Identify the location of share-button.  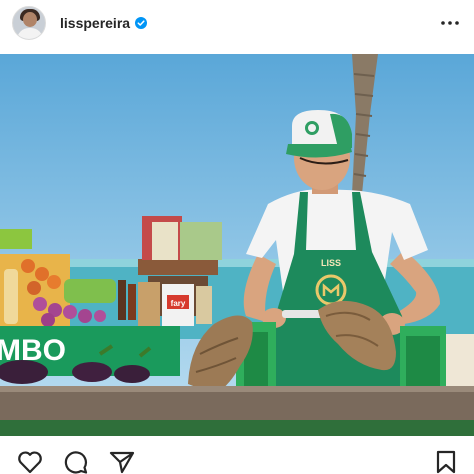
(122, 462).